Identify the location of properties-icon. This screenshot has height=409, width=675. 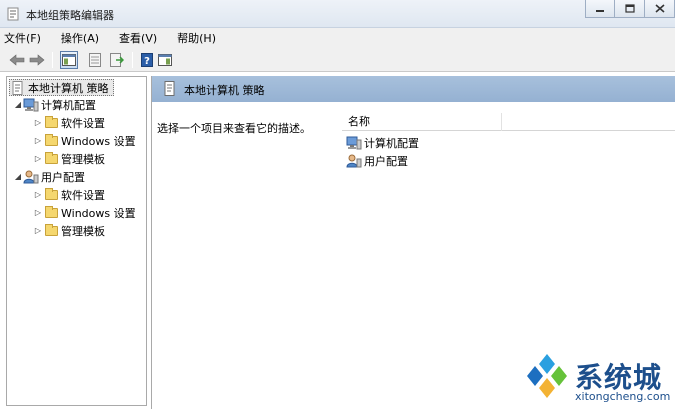
(95, 60).